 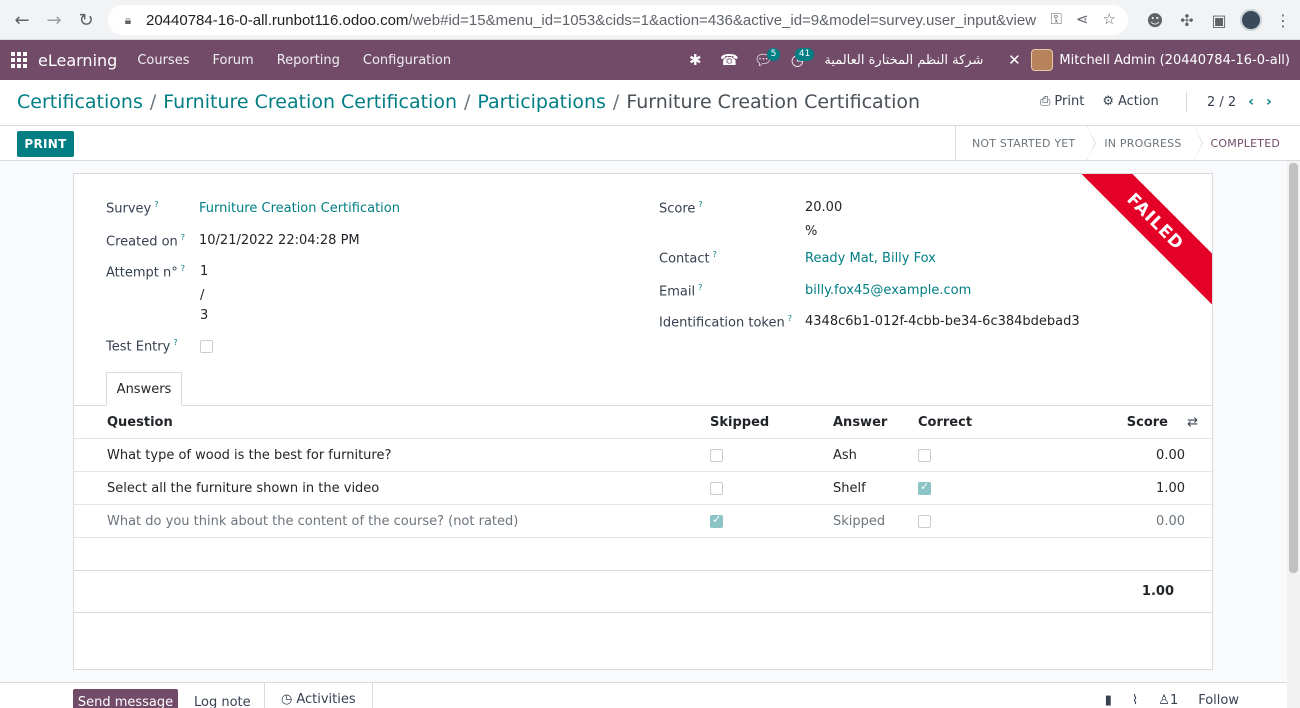 I want to click on bug-icon: ✱, so click(x=695, y=60).